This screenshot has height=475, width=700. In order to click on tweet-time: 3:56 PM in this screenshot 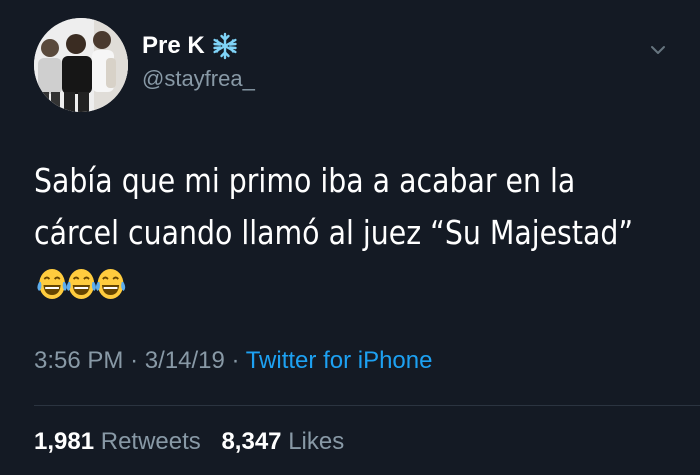, I will do `click(78, 360)`.